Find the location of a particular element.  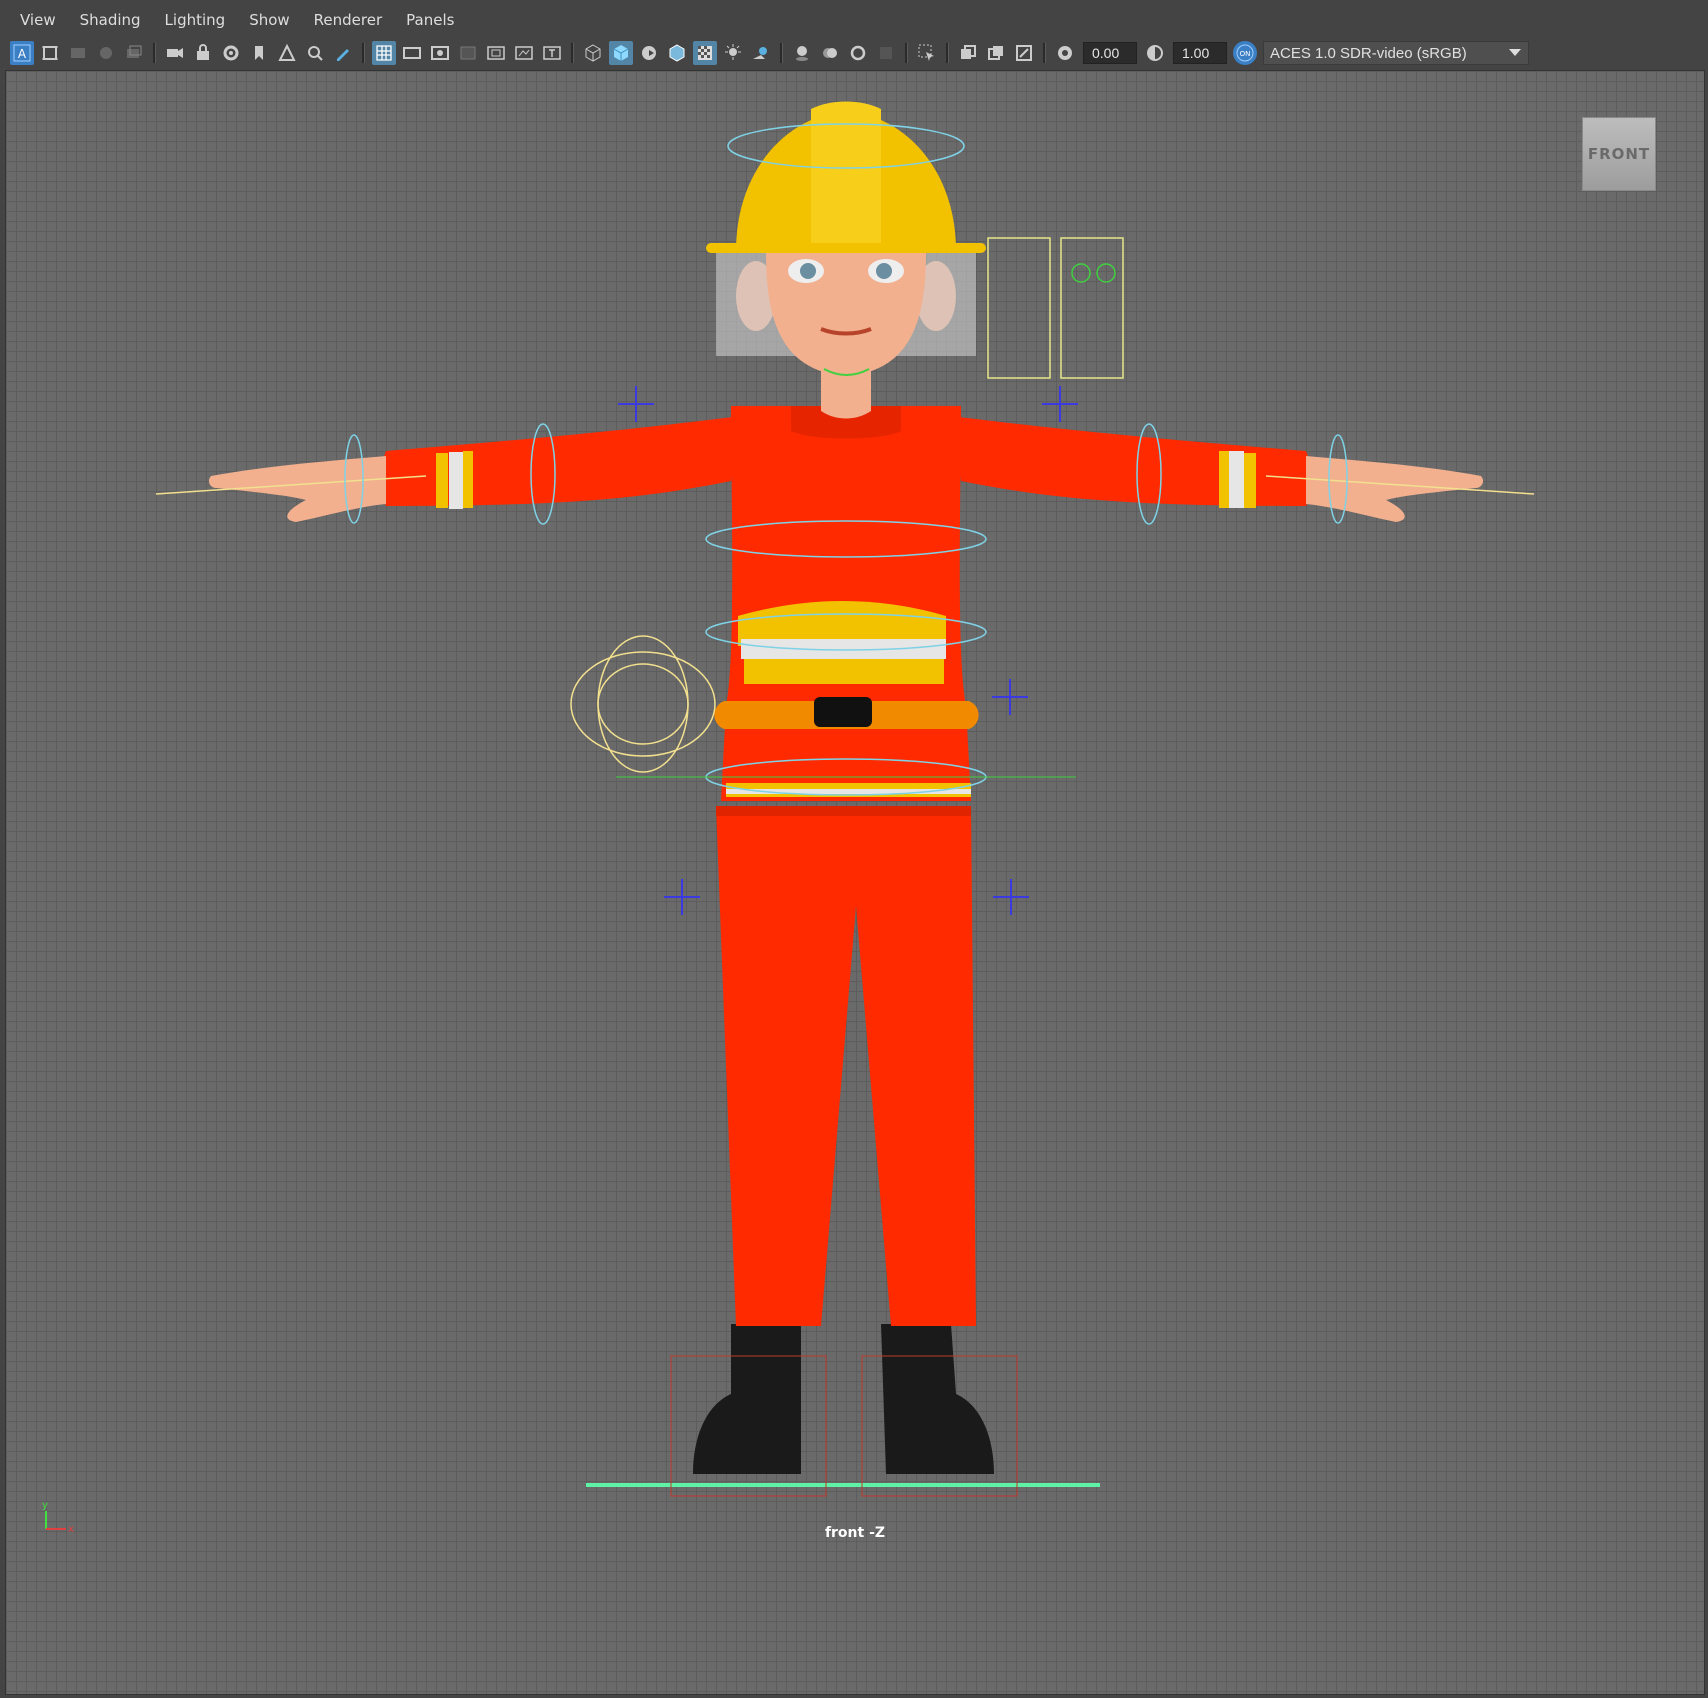

field-chart-icon is located at coordinates (496, 53).